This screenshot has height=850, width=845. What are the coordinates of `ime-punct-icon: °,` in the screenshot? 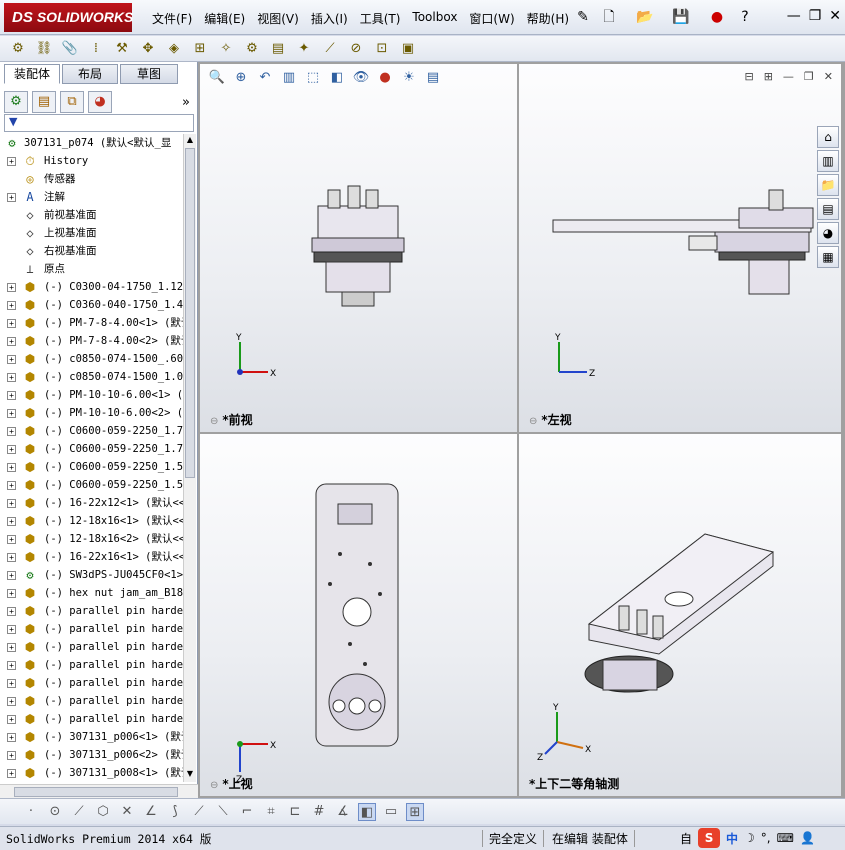 It's located at (766, 838).